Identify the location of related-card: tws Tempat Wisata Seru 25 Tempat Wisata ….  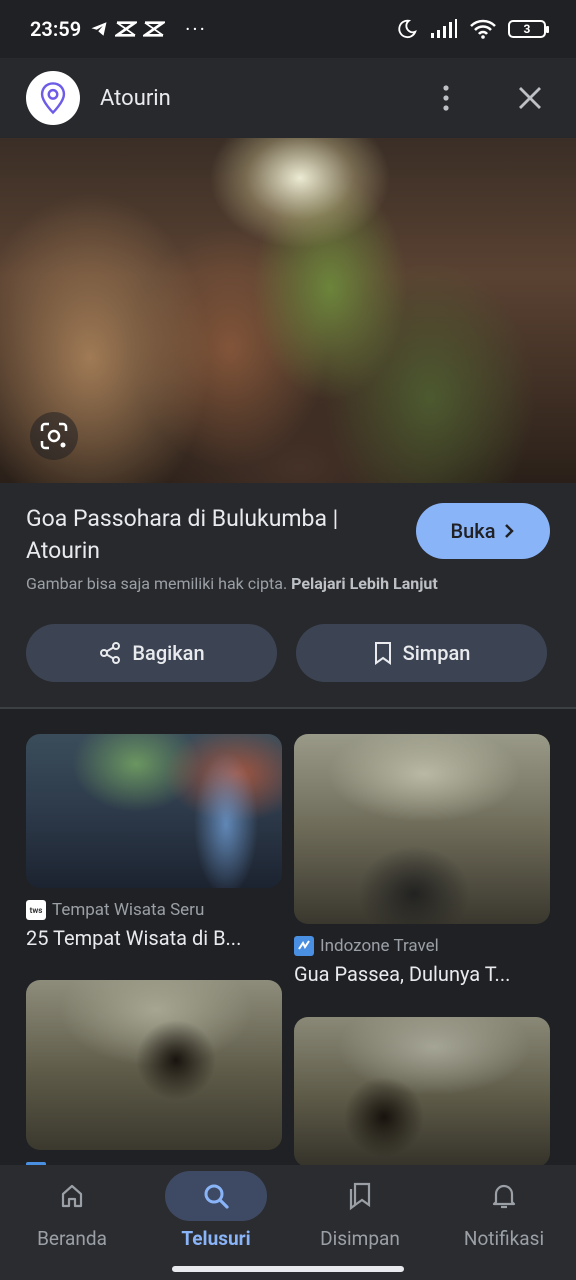
(154, 842).